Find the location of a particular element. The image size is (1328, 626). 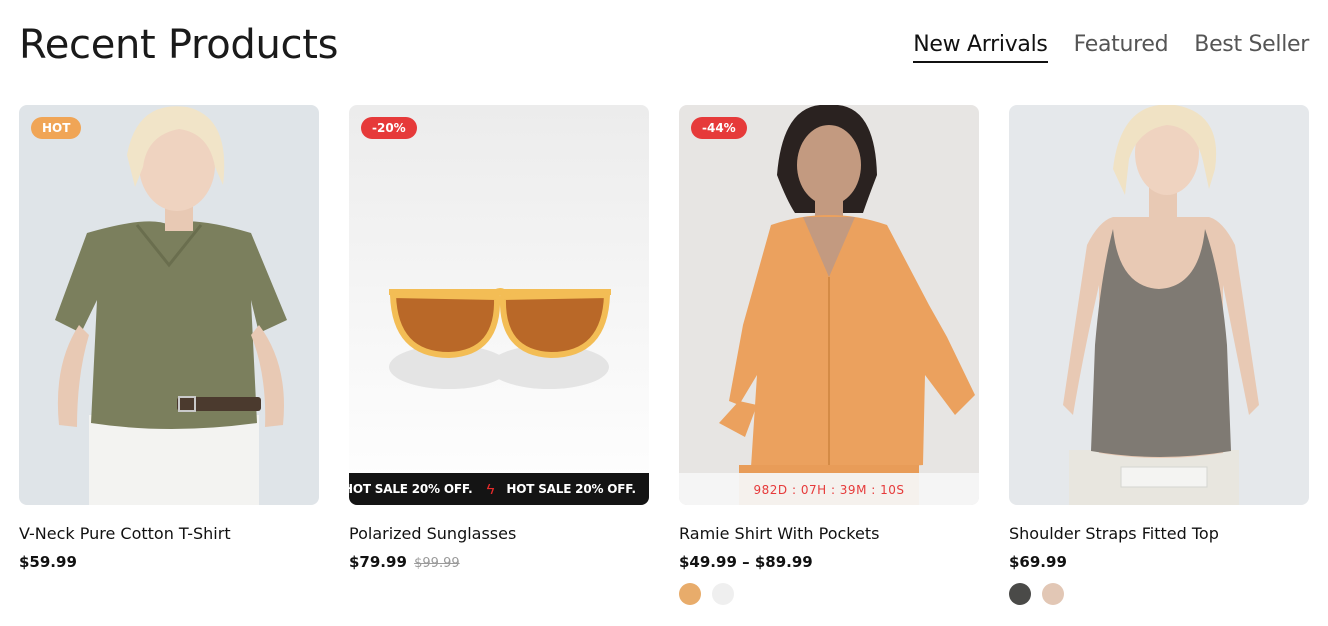

original-price: $99.99 is located at coordinates (437, 563).